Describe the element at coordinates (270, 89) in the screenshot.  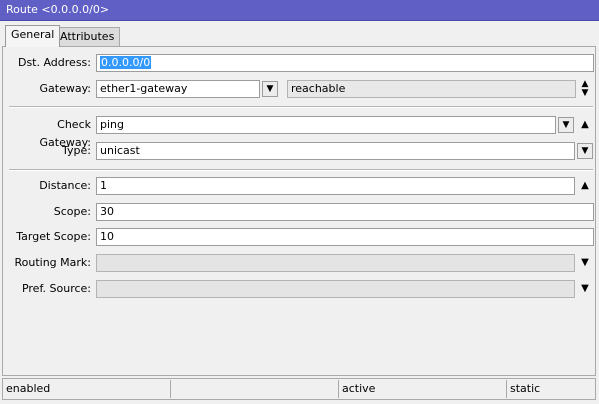
I see `gateway-dropdown-icon: ▼` at that location.